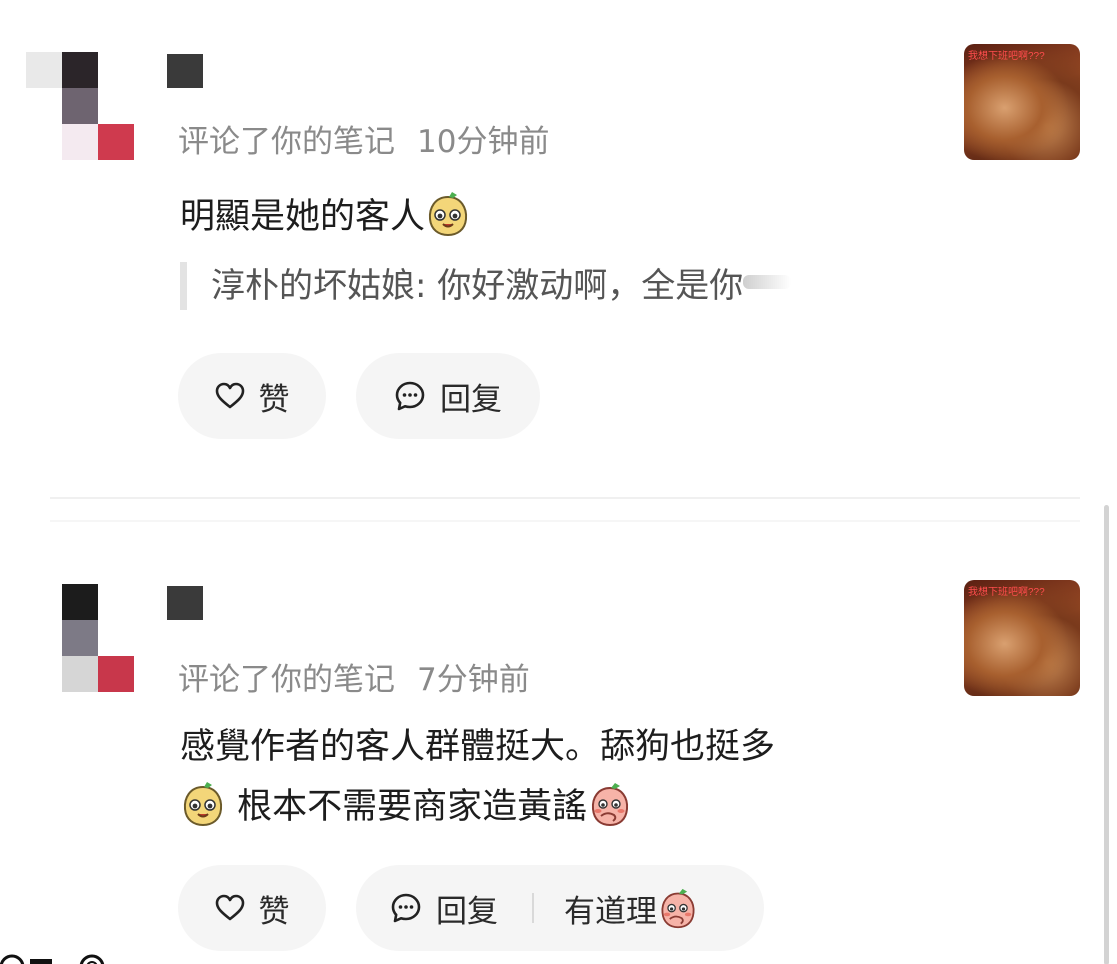  Describe the element at coordinates (1106, 734) in the screenshot. I see `scrollbar` at that location.